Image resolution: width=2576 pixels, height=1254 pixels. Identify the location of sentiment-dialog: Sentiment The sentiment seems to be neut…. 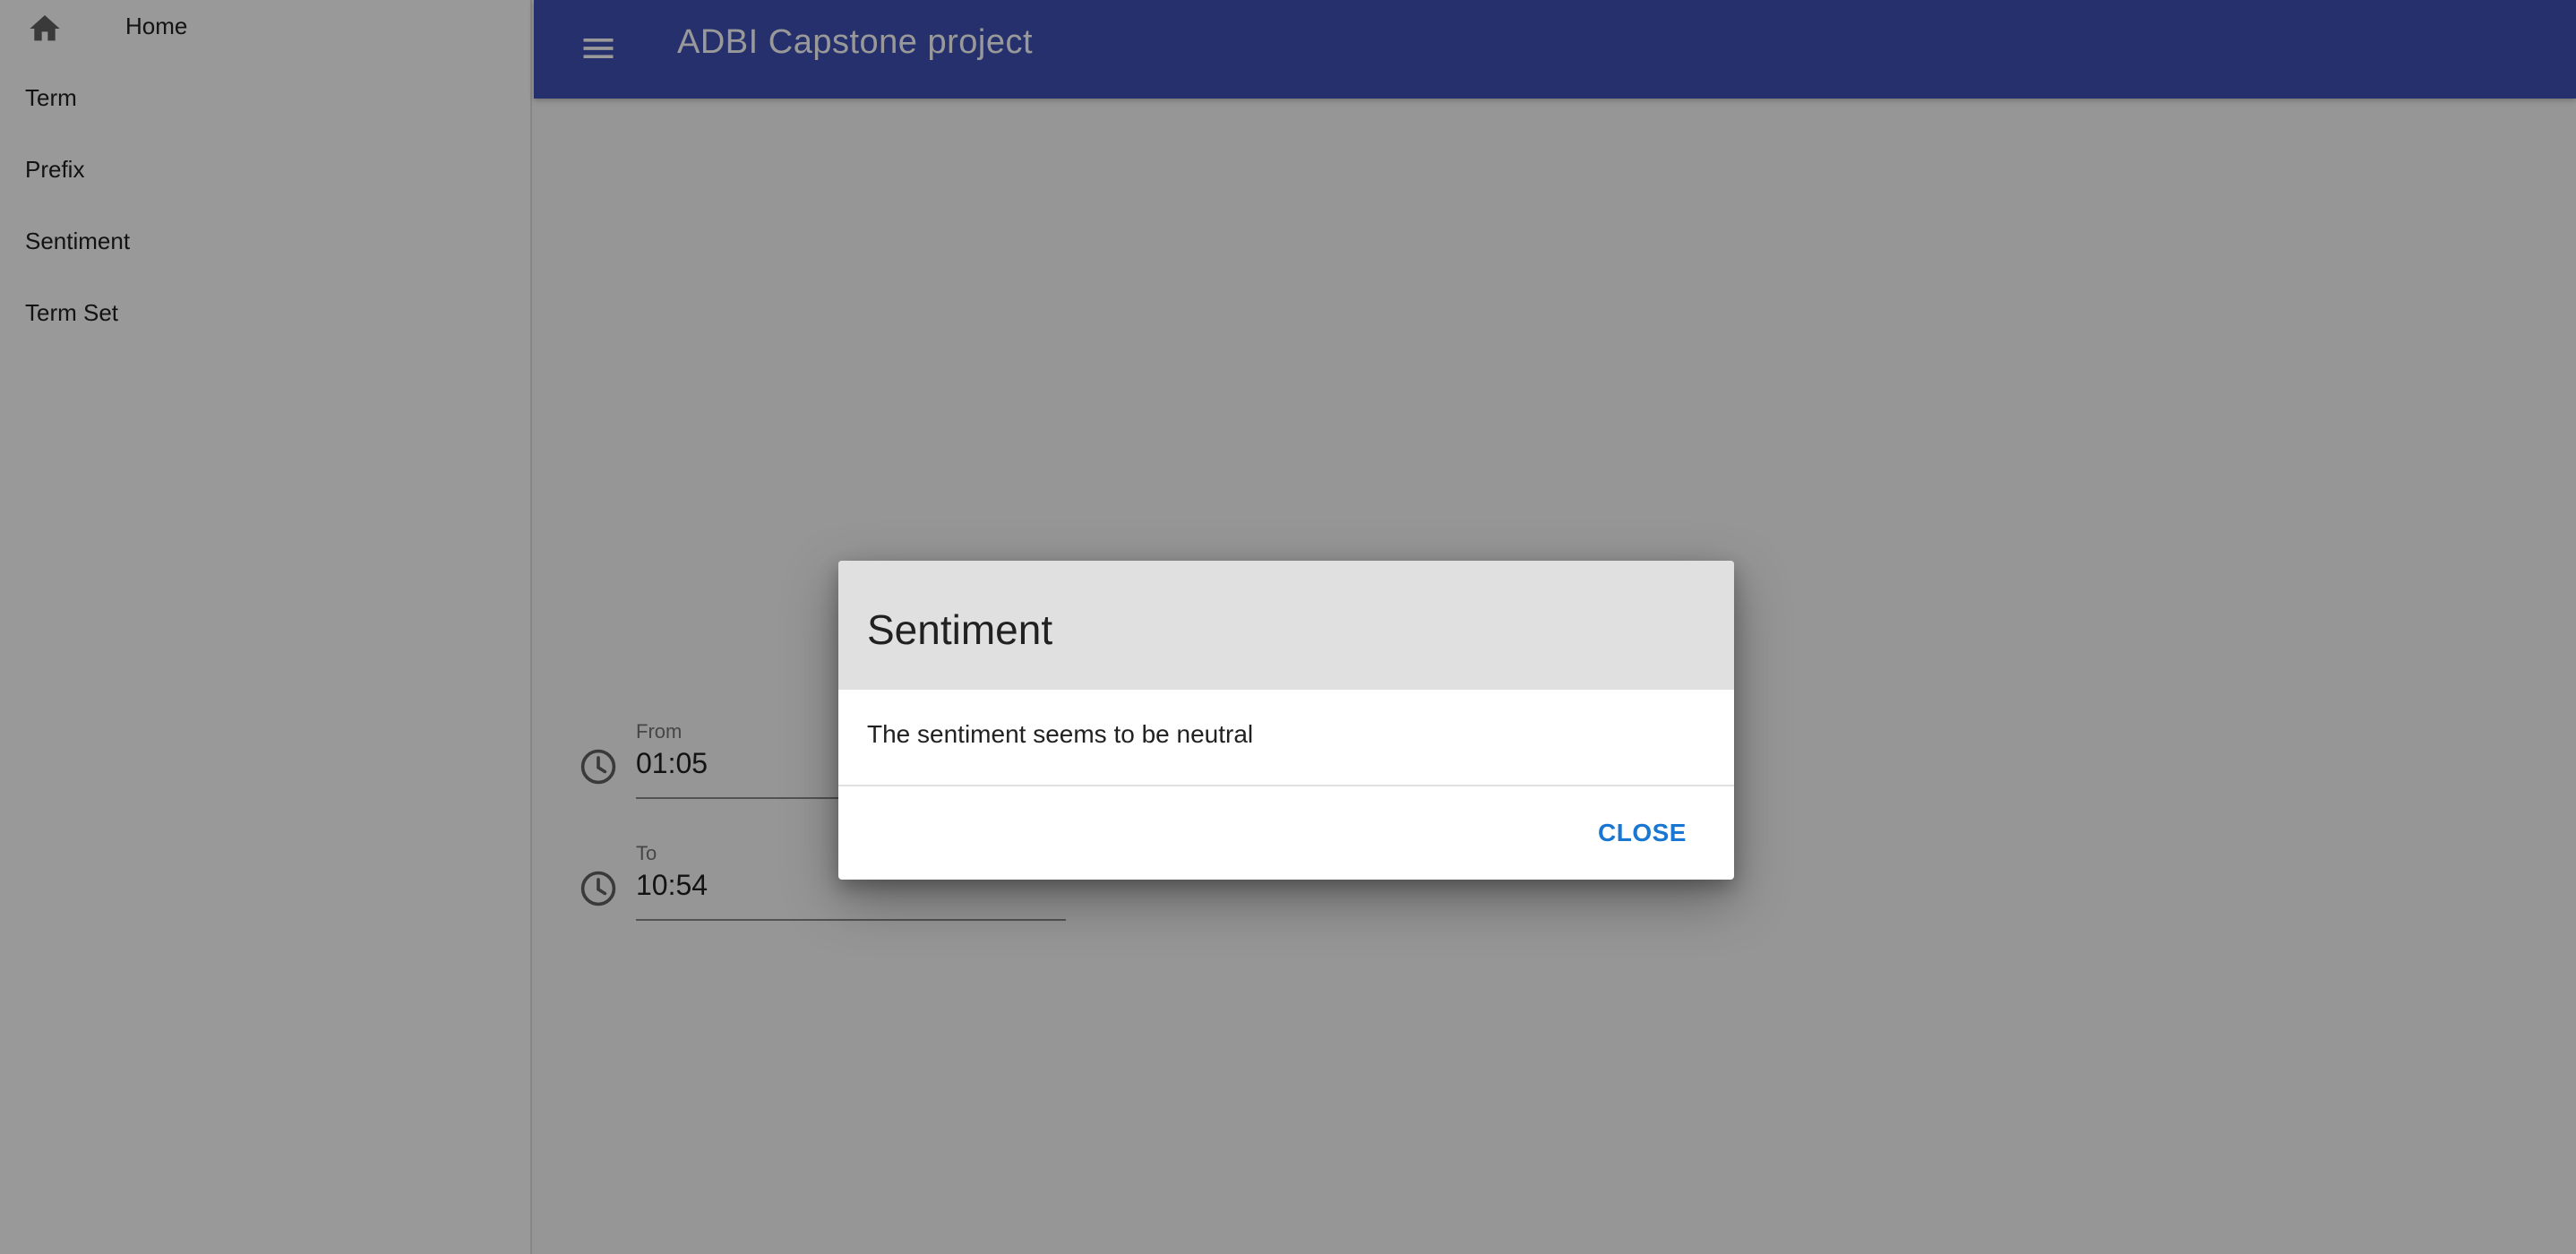
(1286, 720).